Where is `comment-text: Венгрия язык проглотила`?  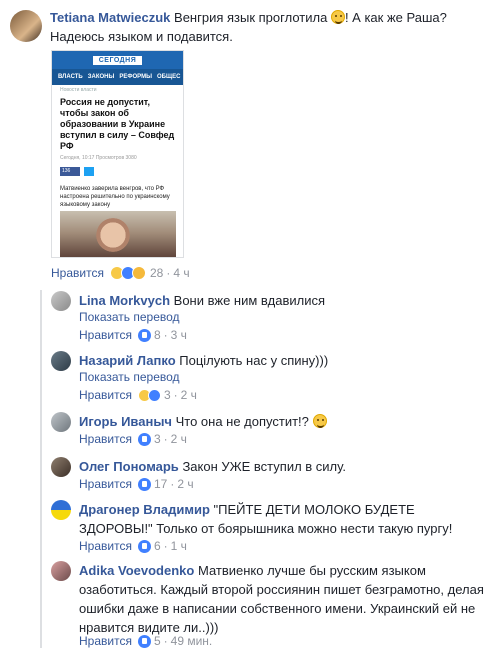 comment-text: Венгрия язык проглотила is located at coordinates (251, 17).